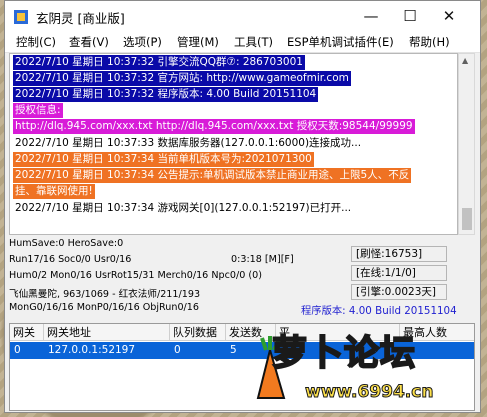 Image resolution: width=487 pixels, height=417 pixels. Describe the element at coordinates (467, 219) in the screenshot. I see `scroll-thumb` at that location.